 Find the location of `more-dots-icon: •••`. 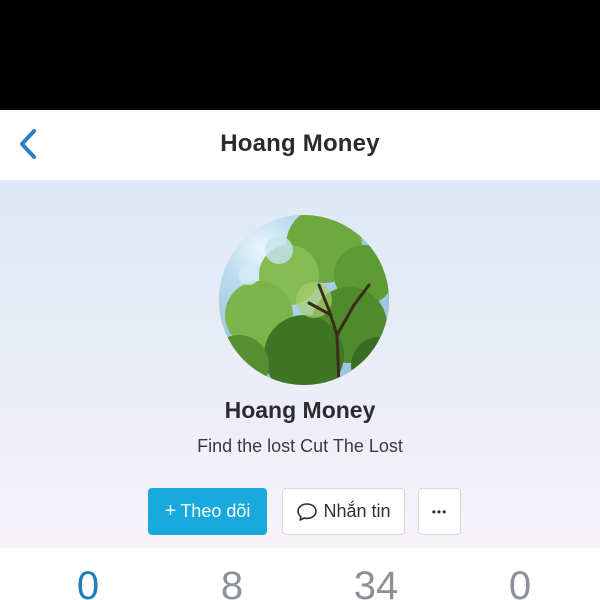

more-dots-icon: ••• is located at coordinates (439, 511).